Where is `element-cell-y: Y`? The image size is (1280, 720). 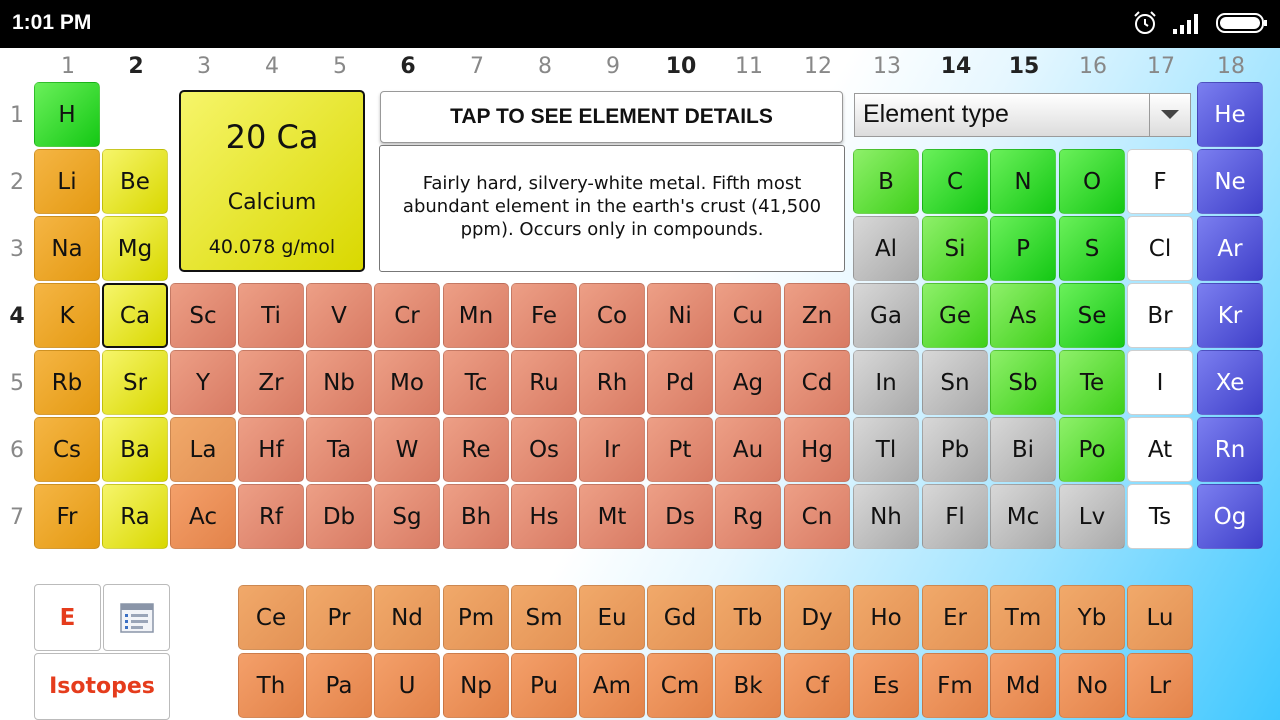 element-cell-y: Y is located at coordinates (203, 382).